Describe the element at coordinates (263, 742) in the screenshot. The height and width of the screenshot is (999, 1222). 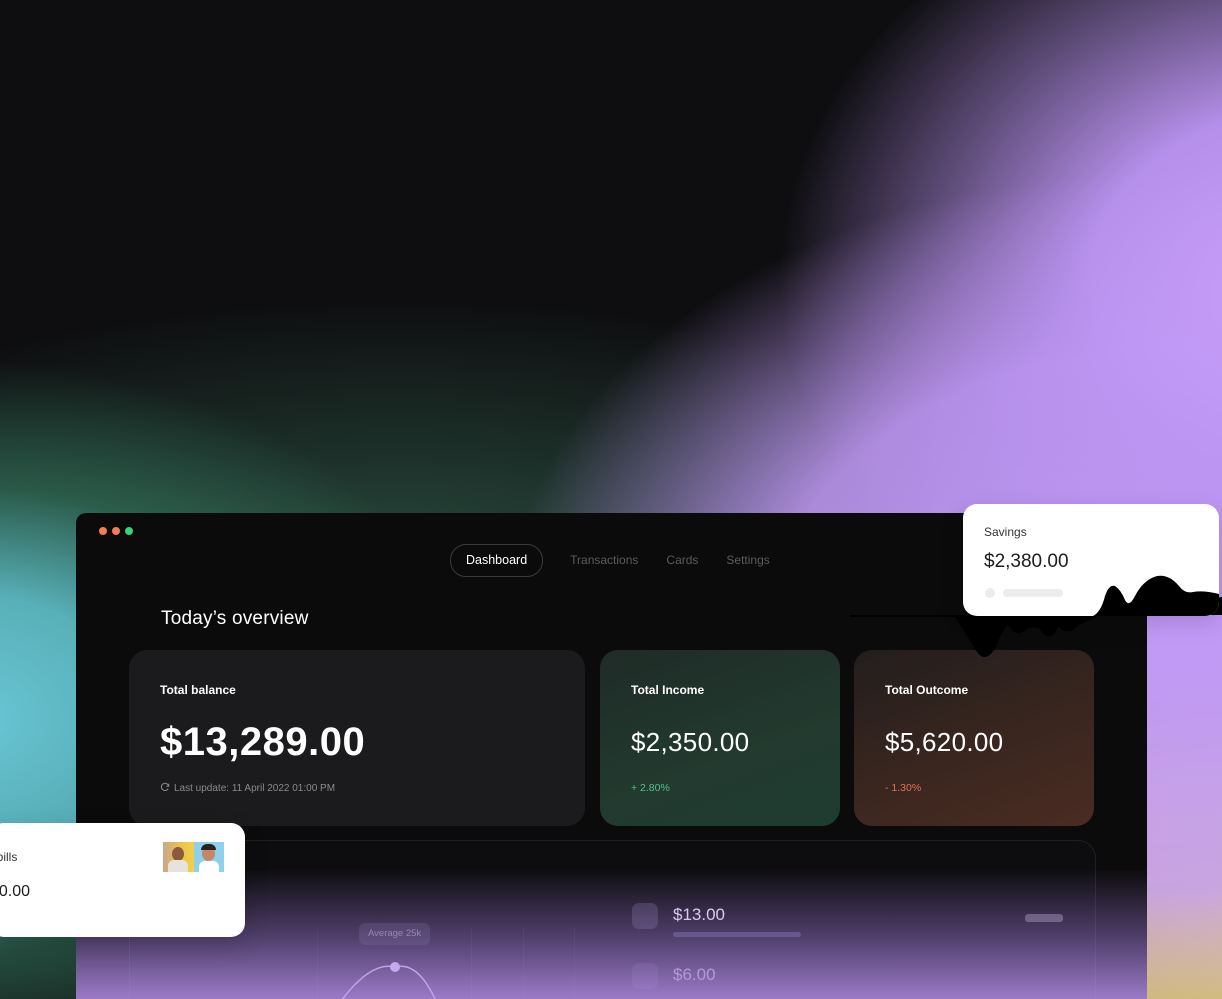
I see `balance-amount: $13,289.00` at that location.